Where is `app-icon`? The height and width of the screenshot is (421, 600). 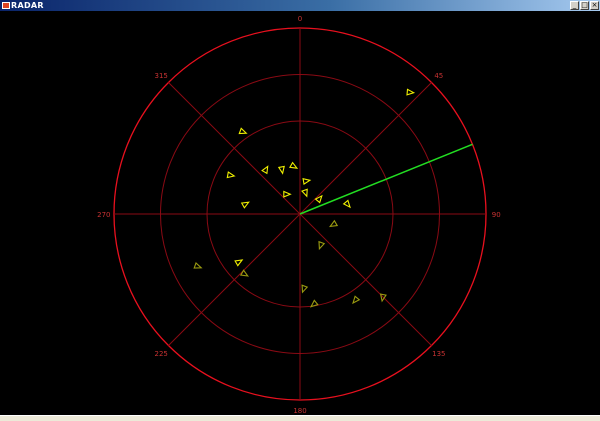
app-icon is located at coordinates (6, 5).